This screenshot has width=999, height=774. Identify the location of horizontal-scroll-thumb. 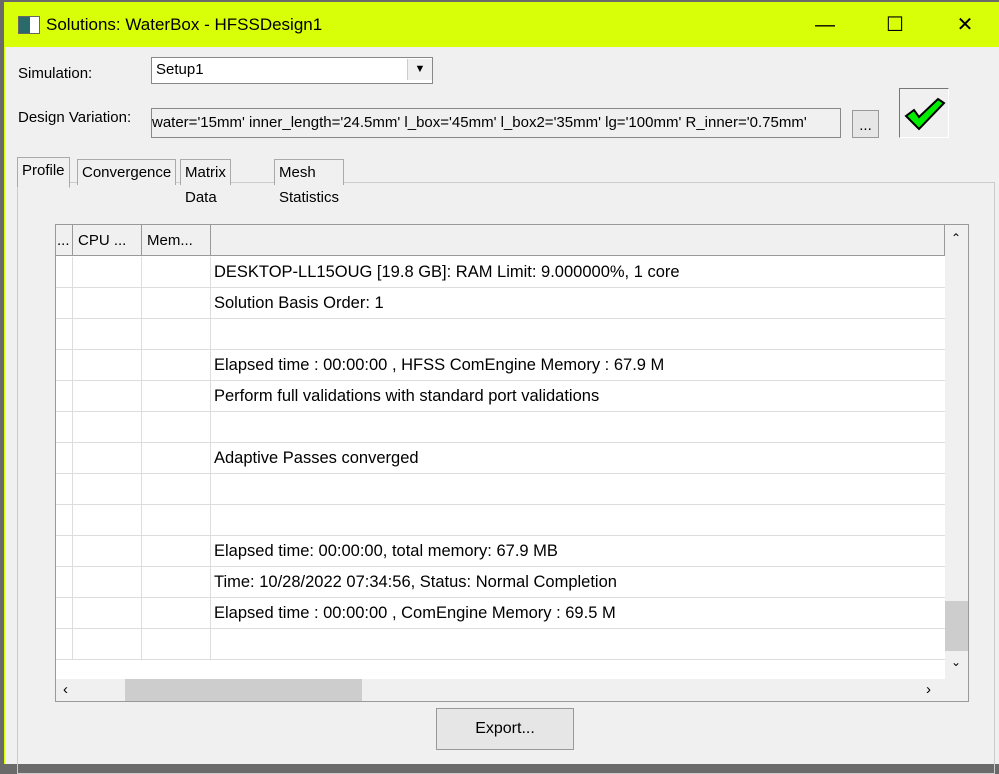
(243, 690).